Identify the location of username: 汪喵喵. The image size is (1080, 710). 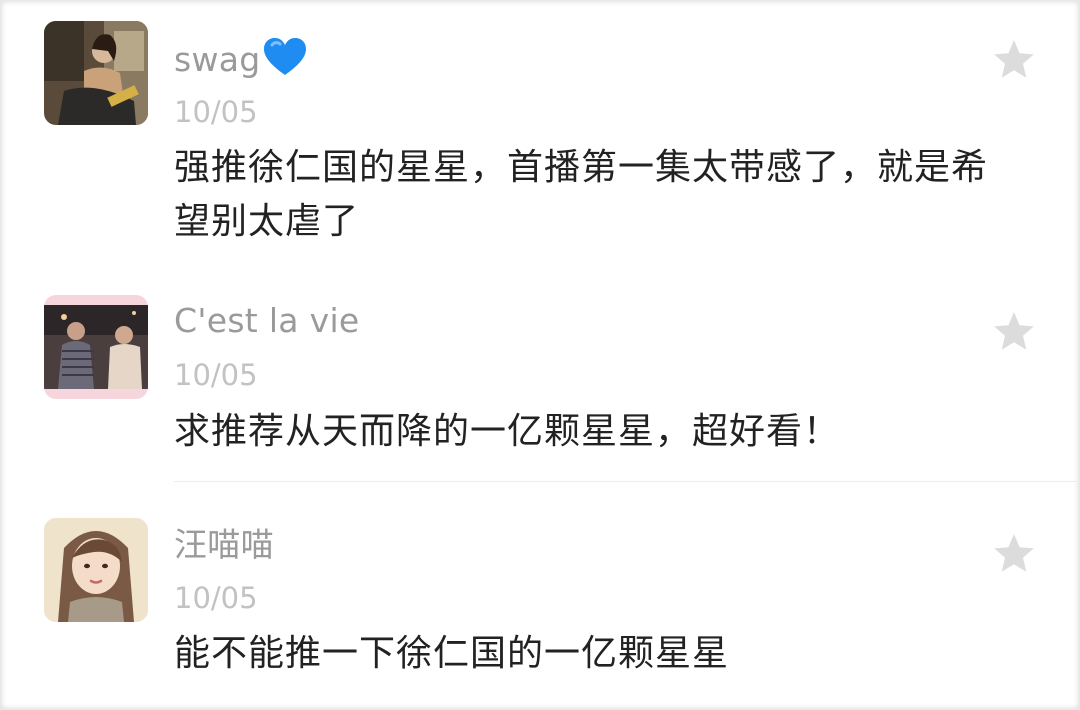
(224, 545).